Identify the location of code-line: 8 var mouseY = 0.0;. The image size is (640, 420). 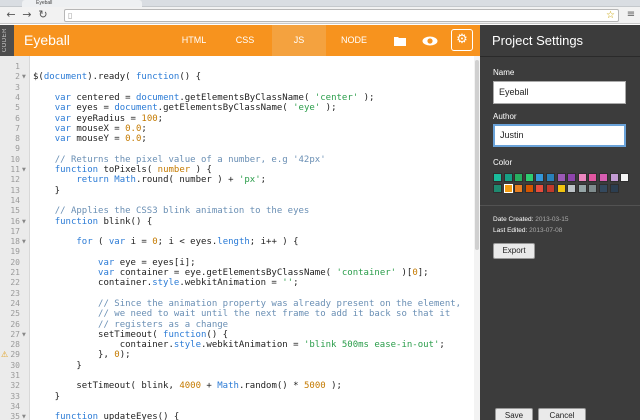
(238, 139).